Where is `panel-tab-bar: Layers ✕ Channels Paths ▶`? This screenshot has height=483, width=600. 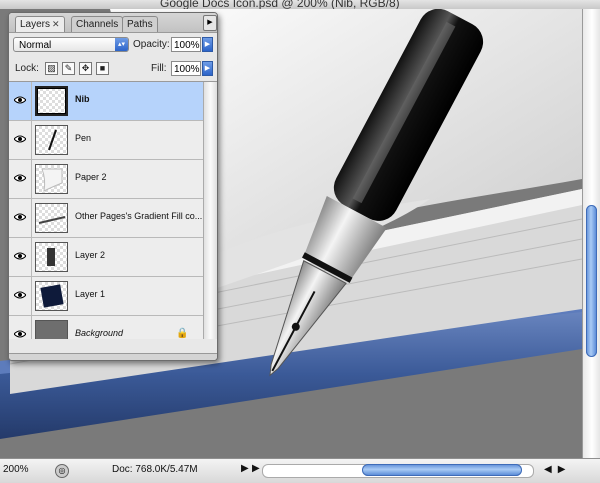 panel-tab-bar: Layers ✕ Channels Paths ▶ is located at coordinates (113, 23).